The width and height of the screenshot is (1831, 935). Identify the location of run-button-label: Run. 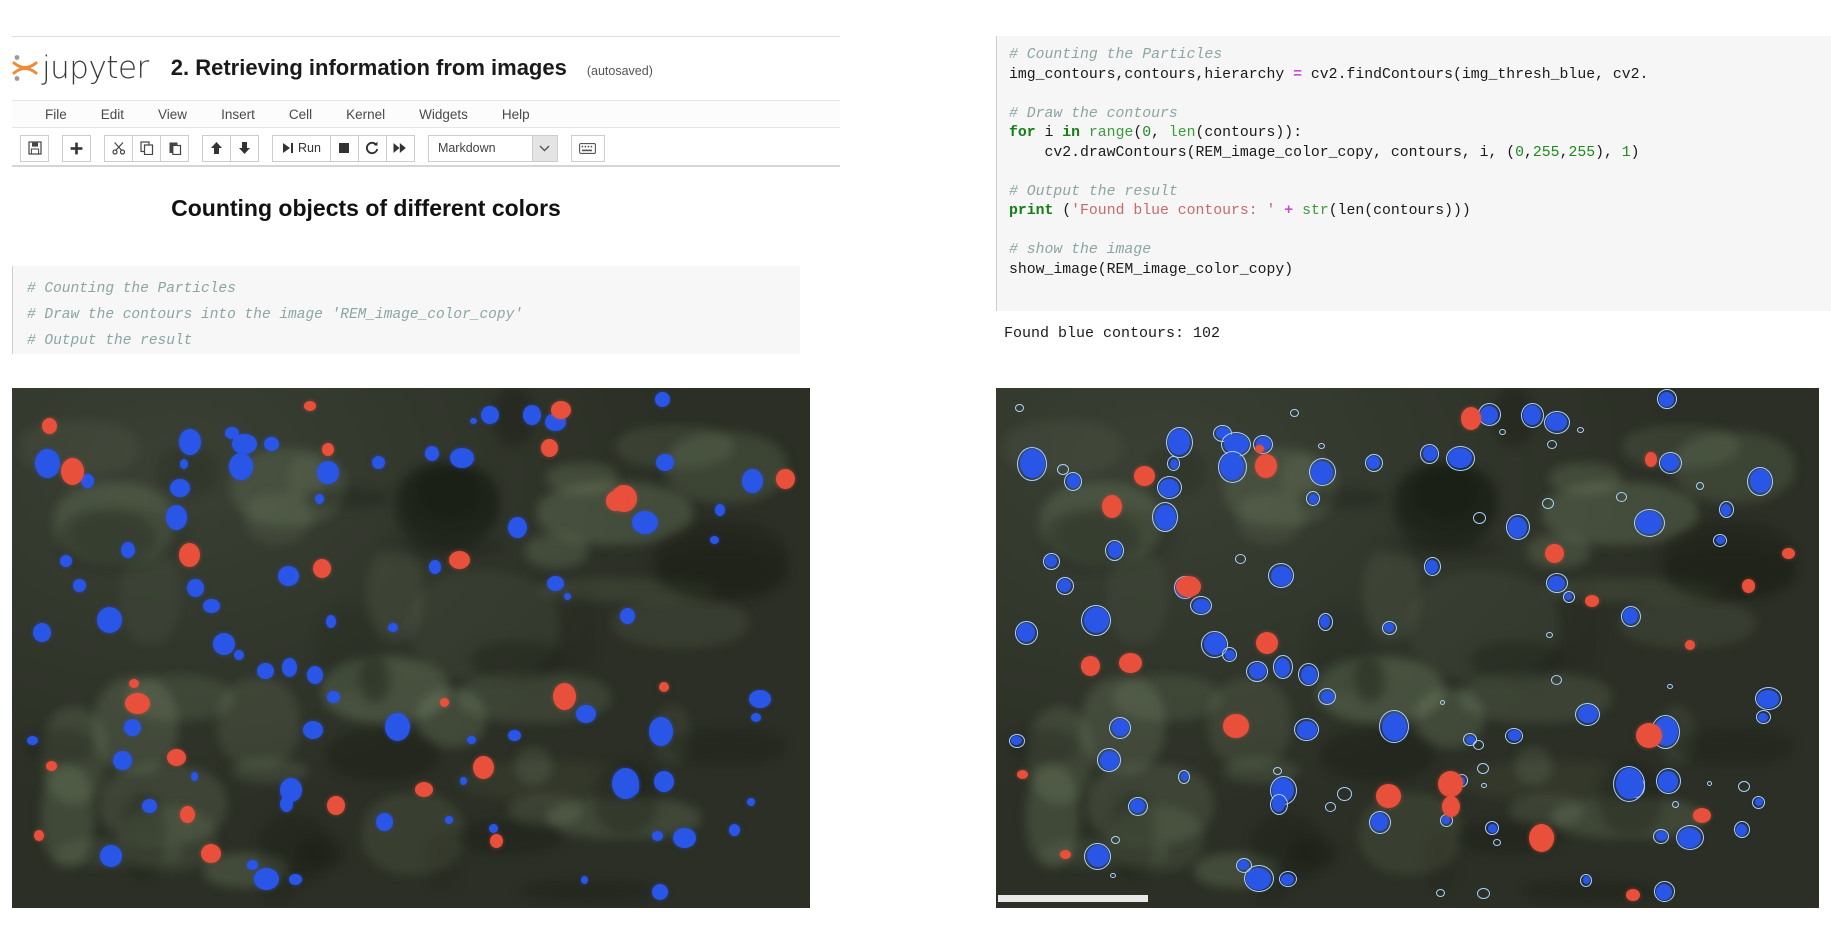
(309, 148).